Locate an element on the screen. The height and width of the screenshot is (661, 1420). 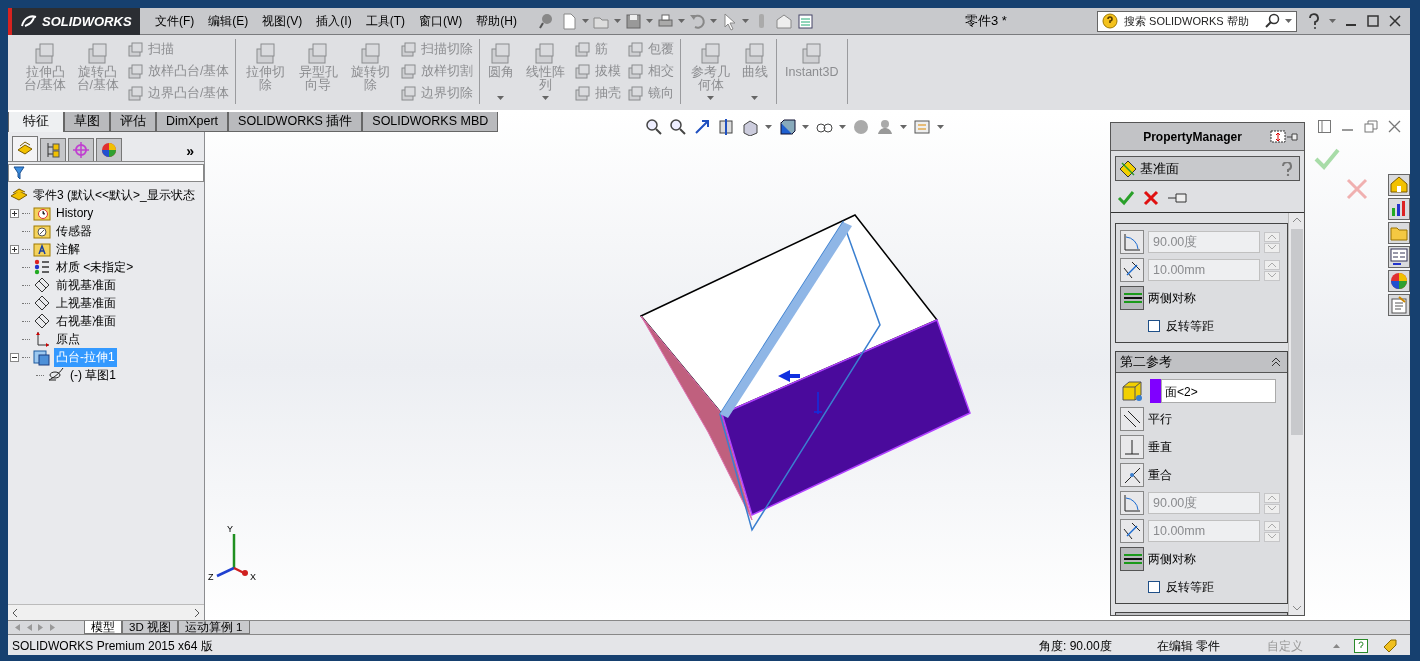
scroll-down-icon is located at coordinates (1296, 608).